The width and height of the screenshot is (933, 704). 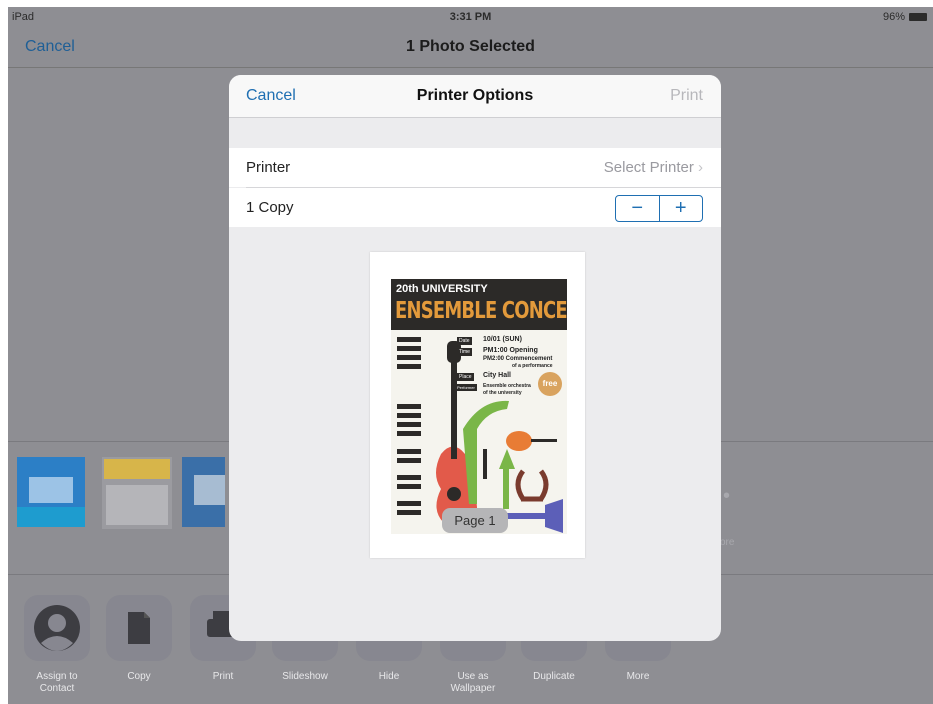 I want to click on action-label: Hide, so click(x=389, y=676).